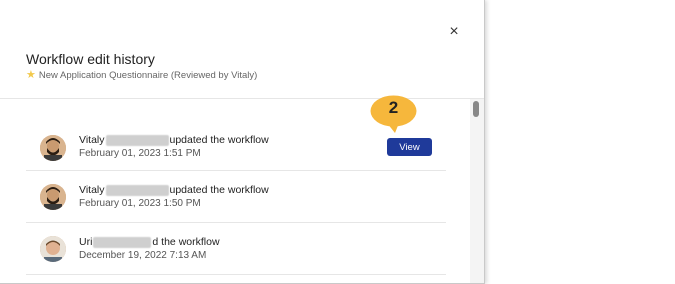 The width and height of the screenshot is (675, 284). Describe the element at coordinates (90, 59) in the screenshot. I see `dialog-title: Workflow edit history` at that location.